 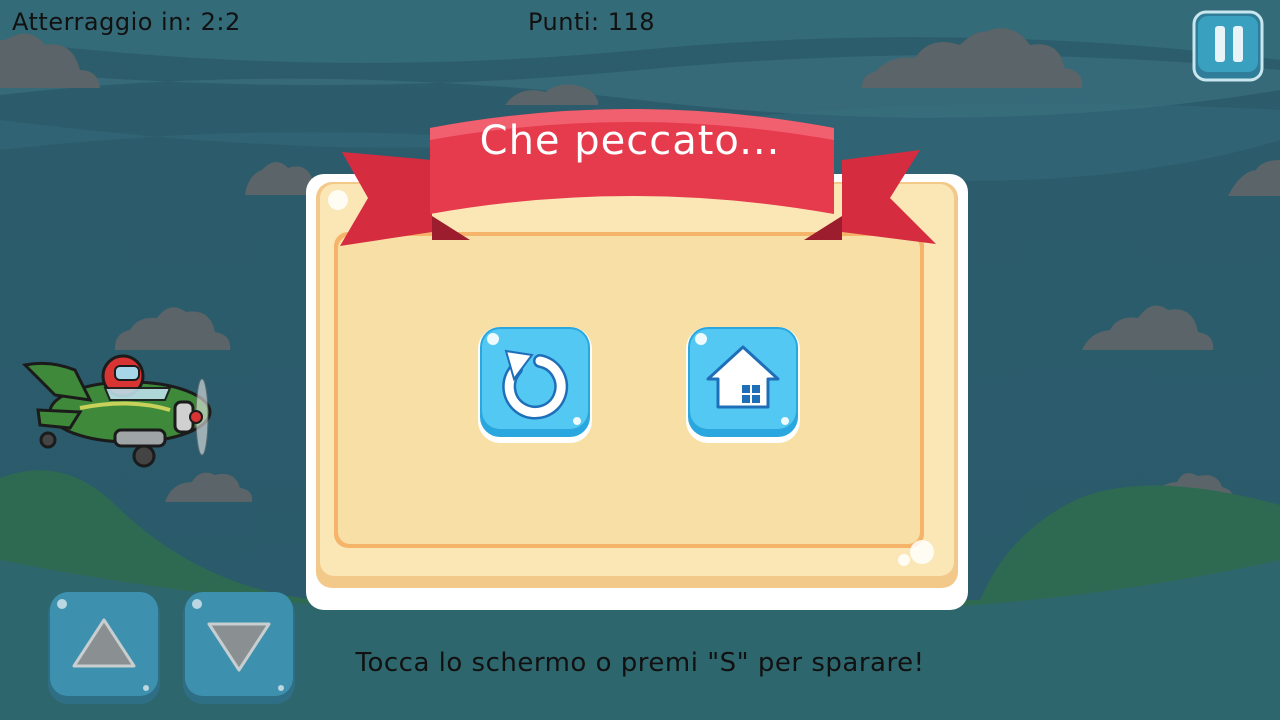 I want to click on retry-button, so click(x=535, y=384).